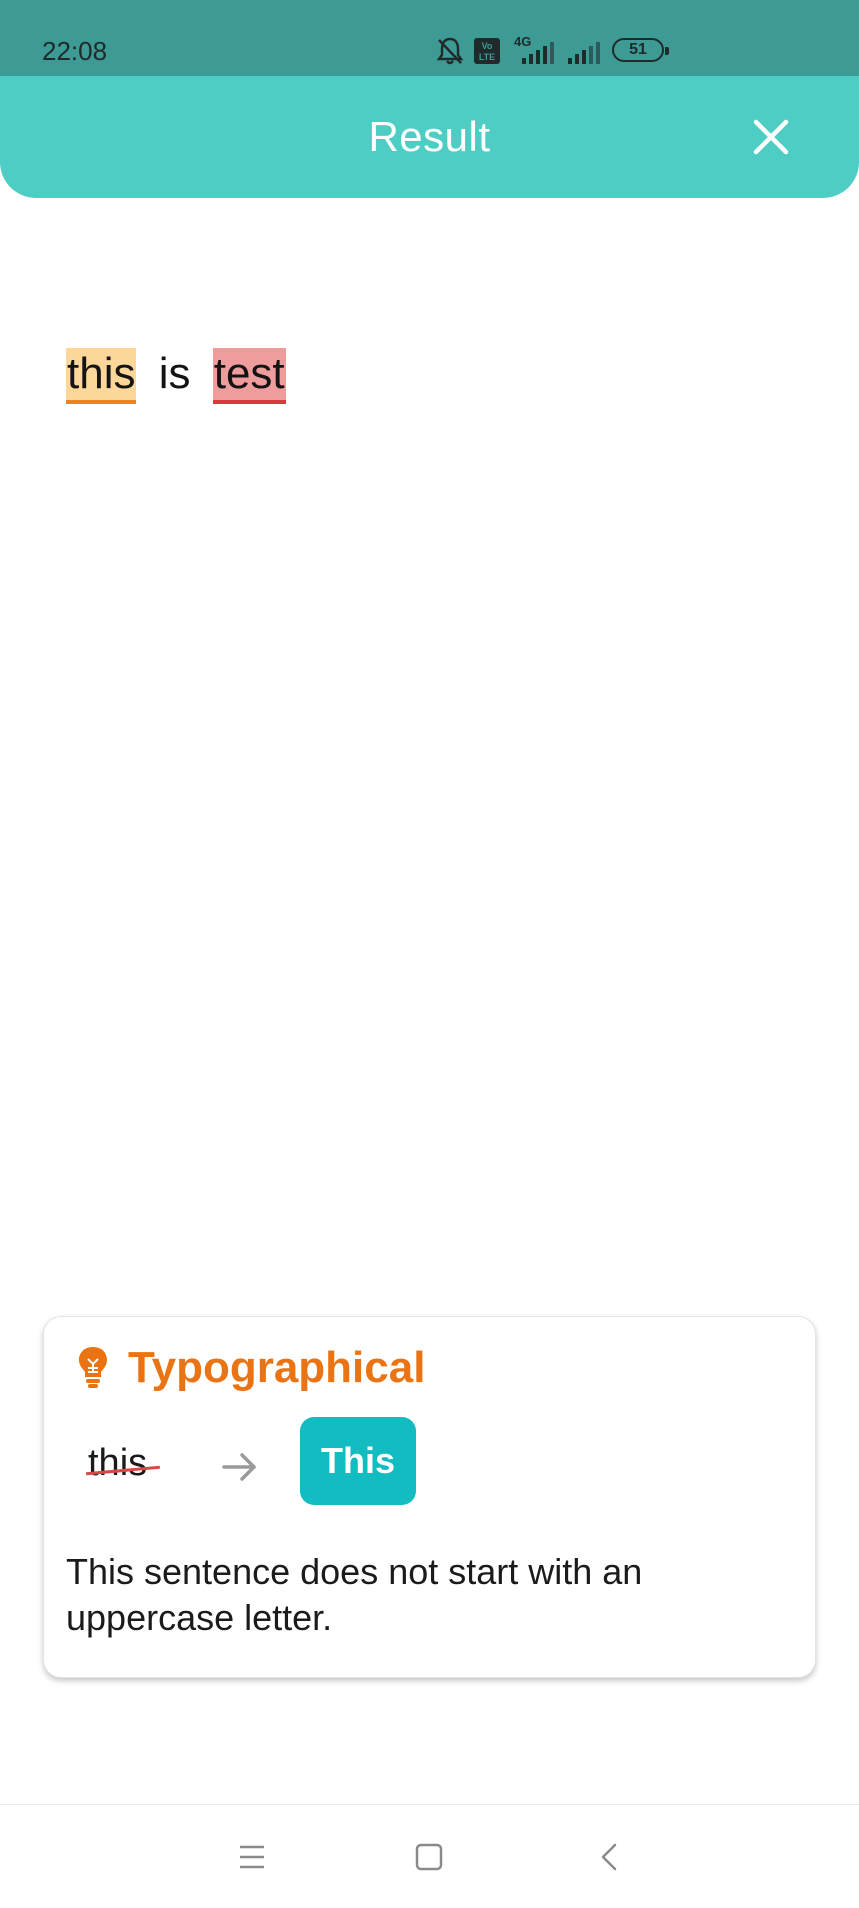  Describe the element at coordinates (75, 51) in the screenshot. I see `status-time: 22:08` at that location.